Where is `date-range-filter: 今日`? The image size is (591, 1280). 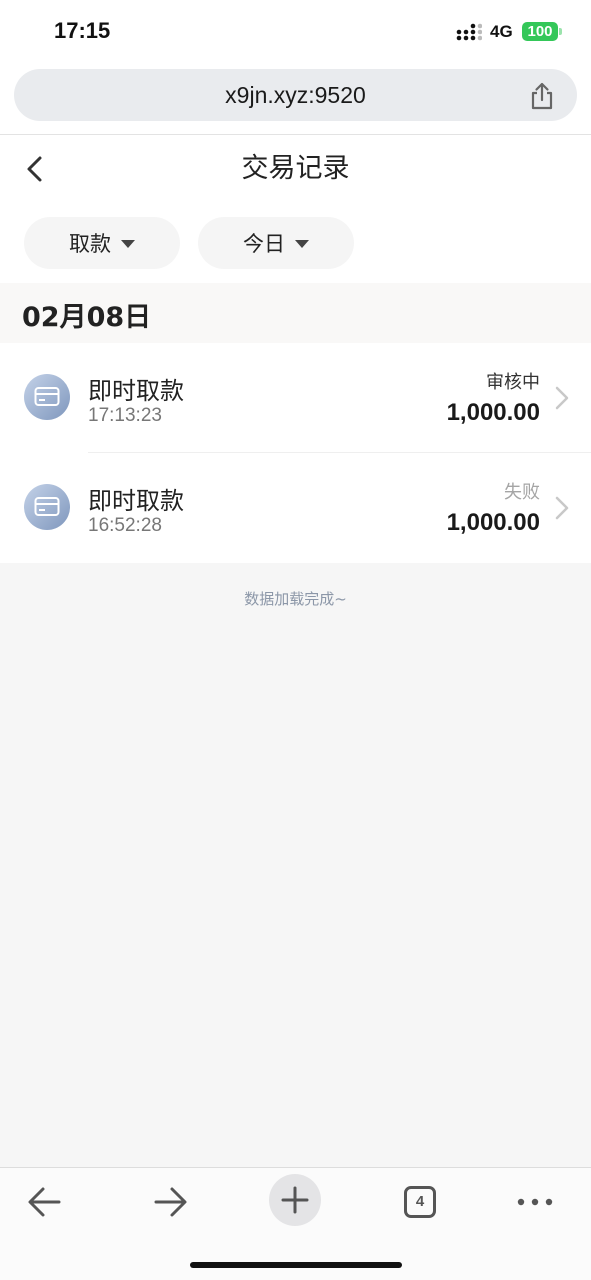 date-range-filter: 今日 is located at coordinates (276, 243).